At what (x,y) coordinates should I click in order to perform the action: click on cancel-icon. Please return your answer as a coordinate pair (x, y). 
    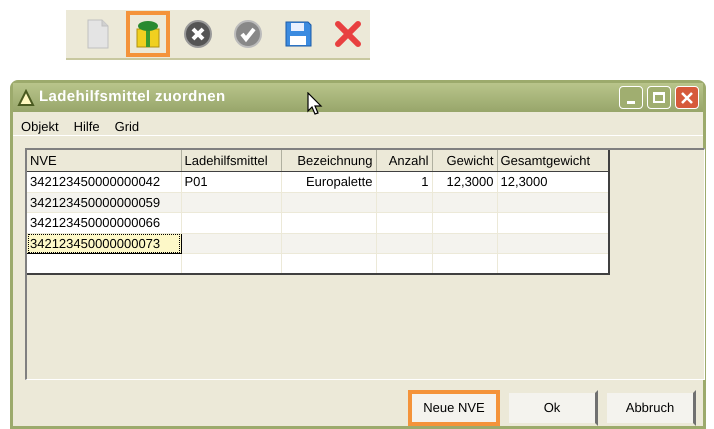
    Looking at the image, I should click on (198, 34).